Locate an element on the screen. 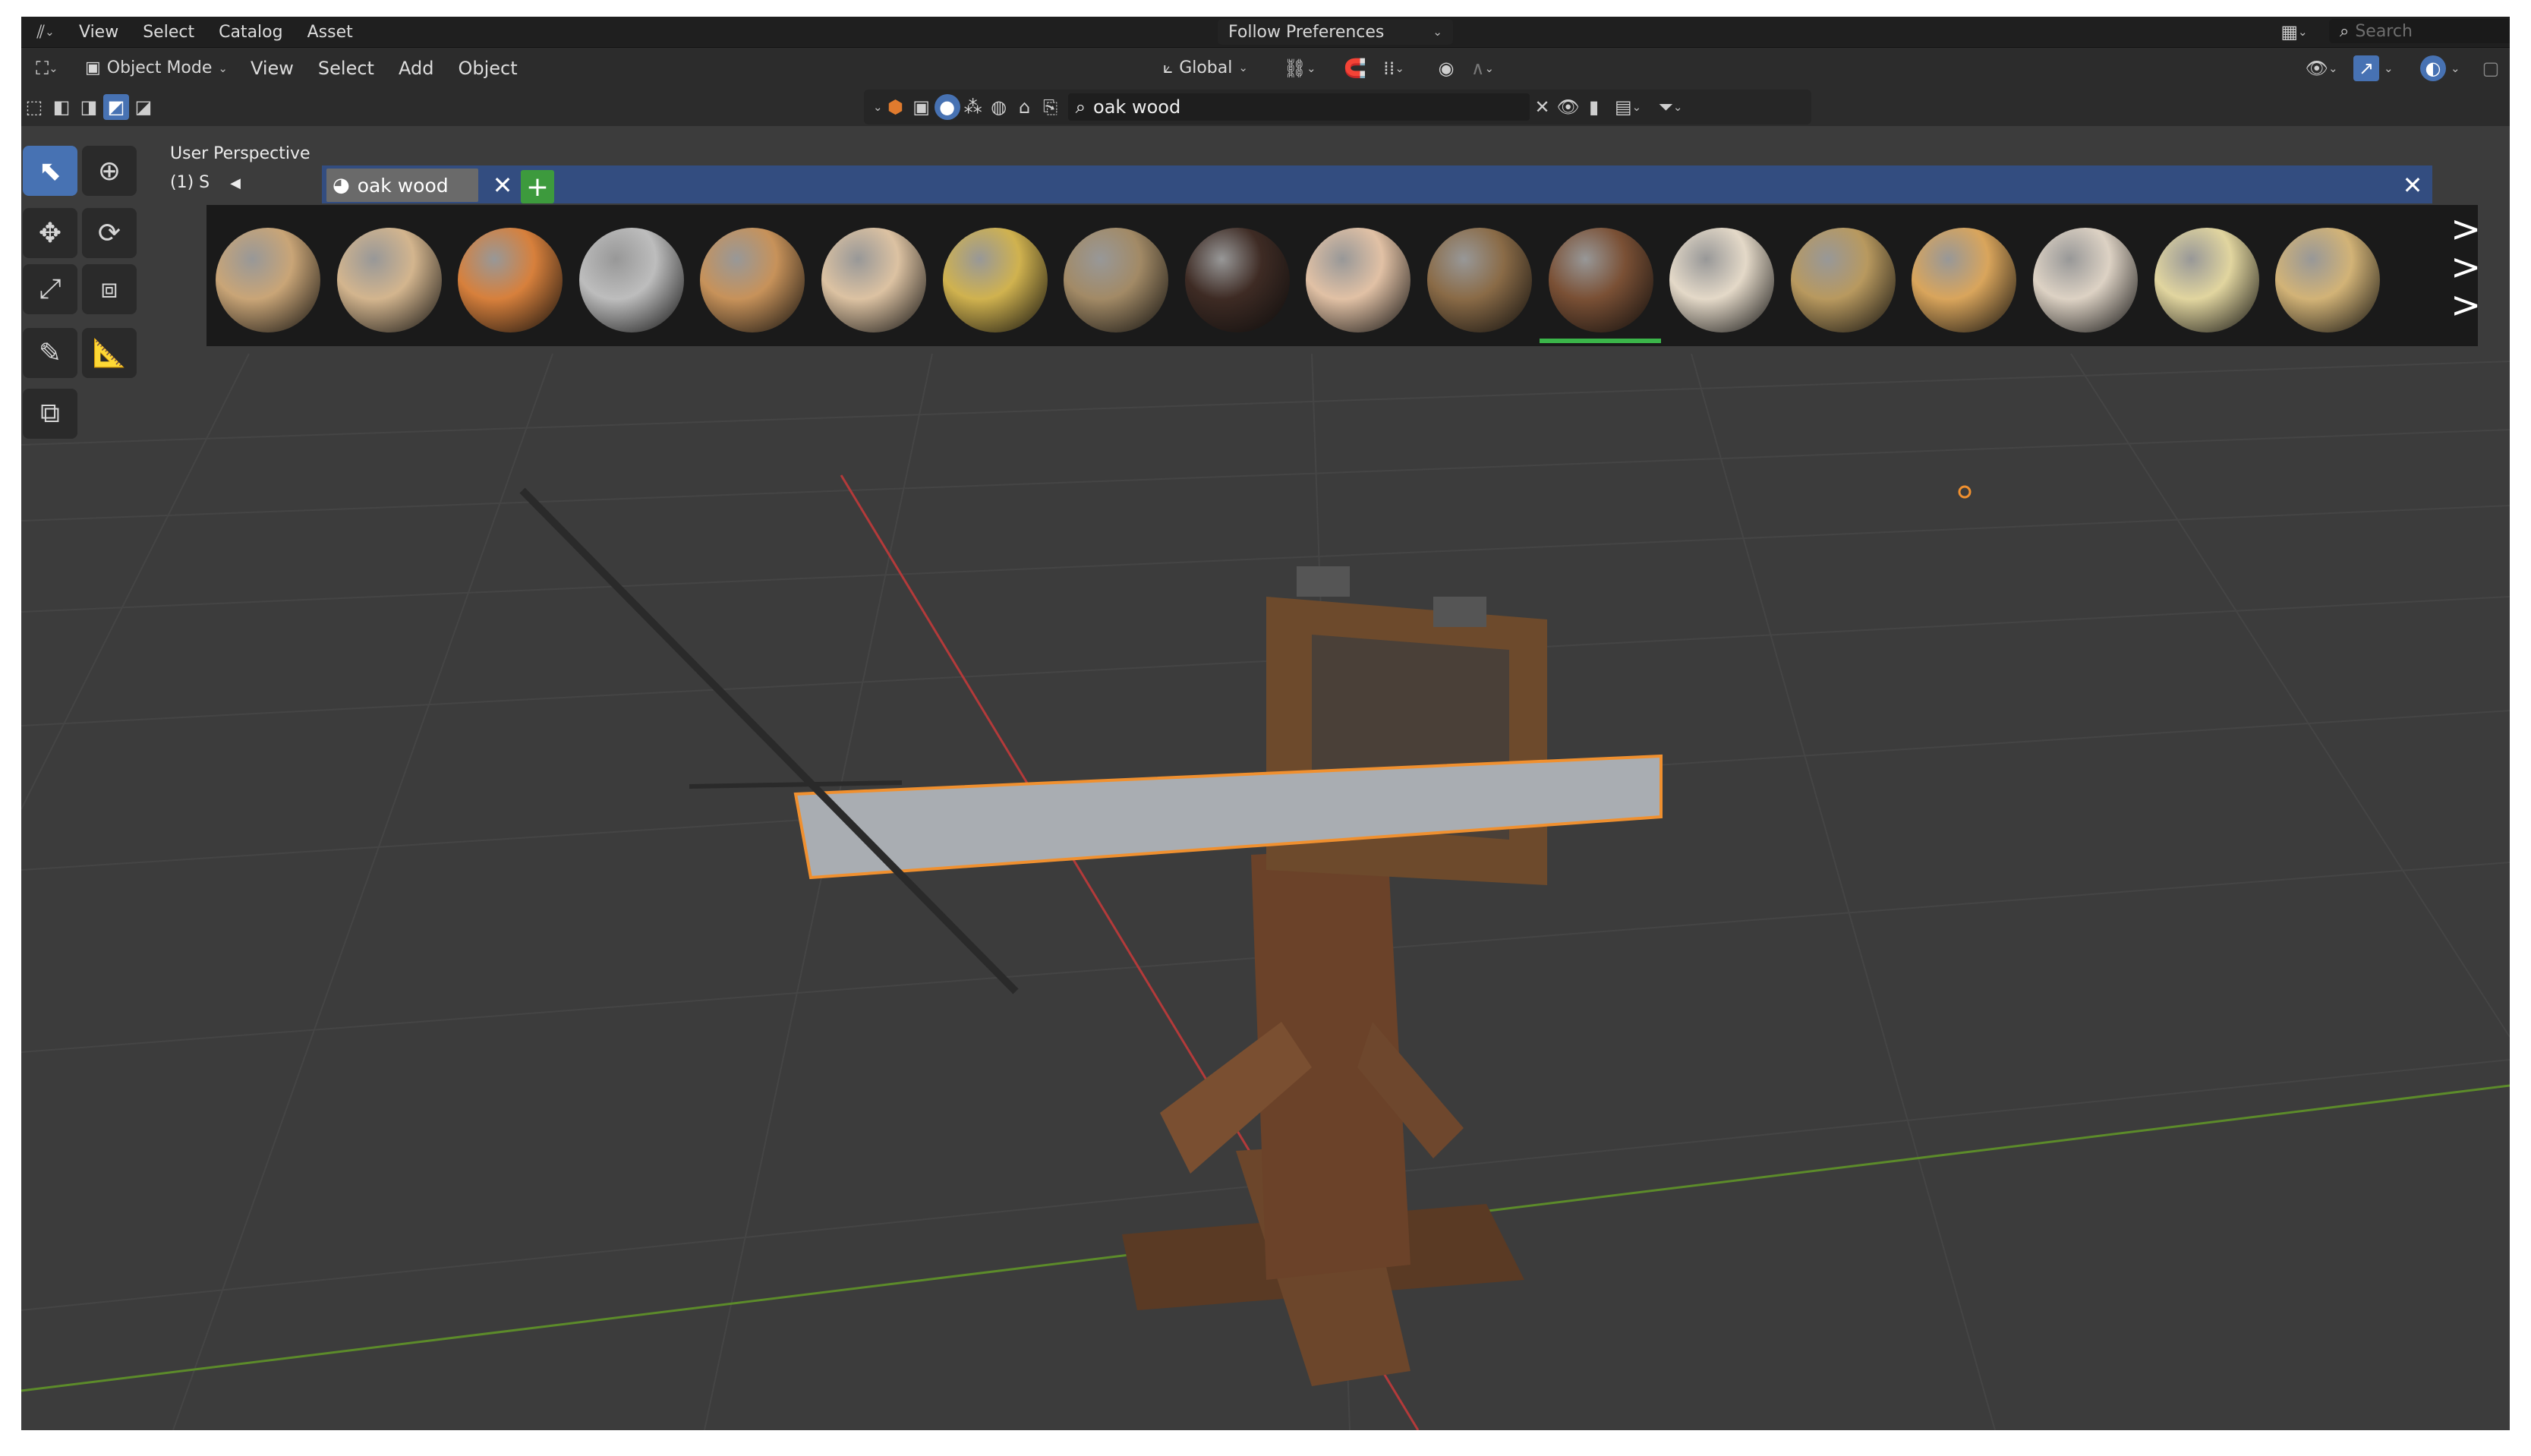 This screenshot has height=1456, width=2531. shading-material-icon: ⁂ is located at coordinates (973, 107).